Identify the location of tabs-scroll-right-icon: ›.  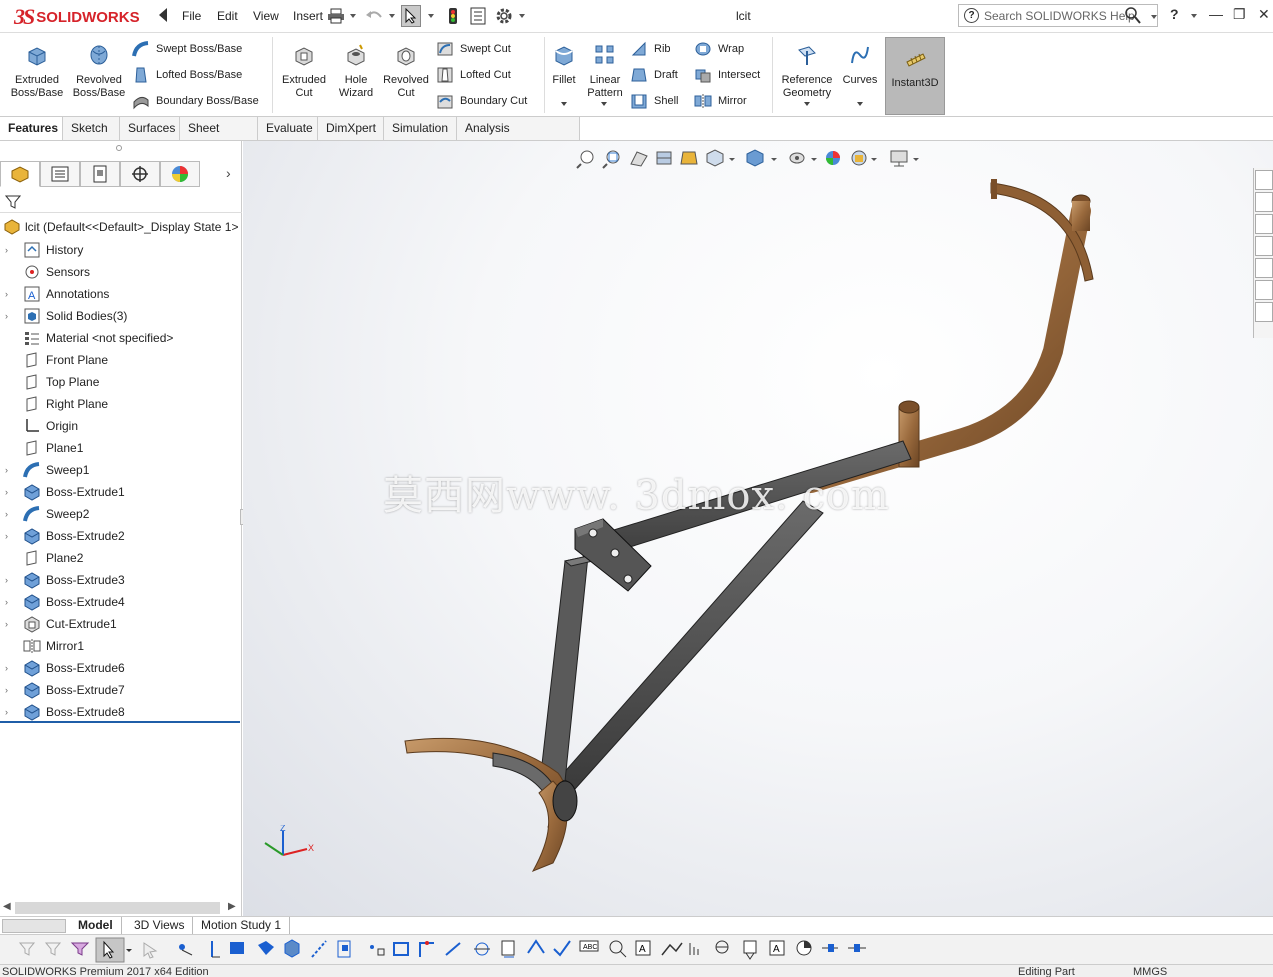
(228, 173).